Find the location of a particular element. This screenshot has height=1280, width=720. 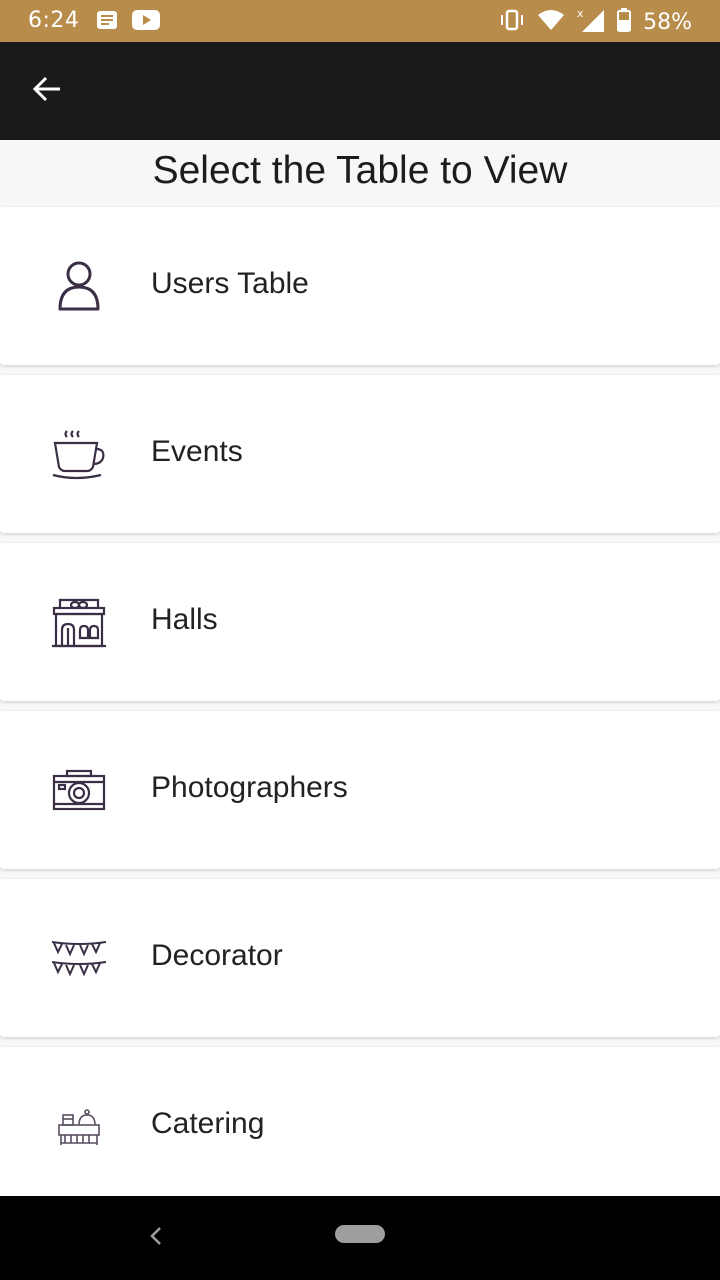

list-item-label: Events is located at coordinates (197, 451).